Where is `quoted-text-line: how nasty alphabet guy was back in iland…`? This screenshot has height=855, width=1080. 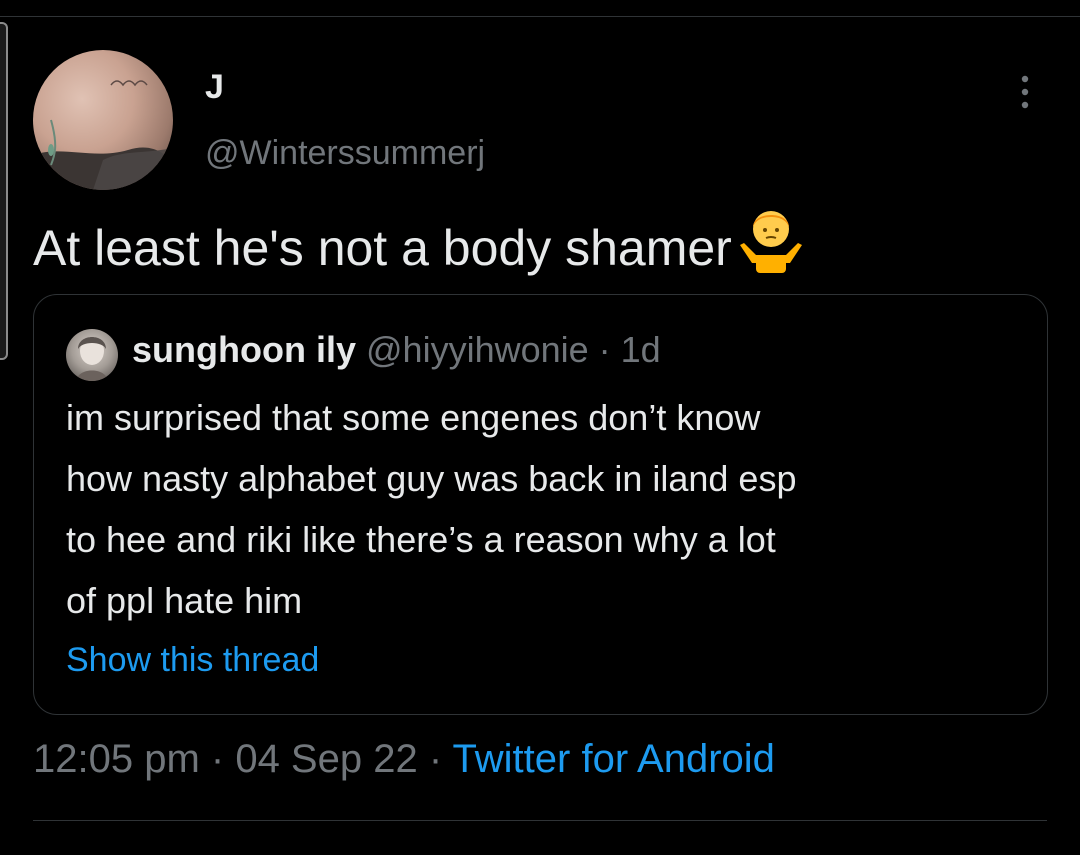
quoted-text-line: how nasty alphabet guy was back in iland… is located at coordinates (431, 478).